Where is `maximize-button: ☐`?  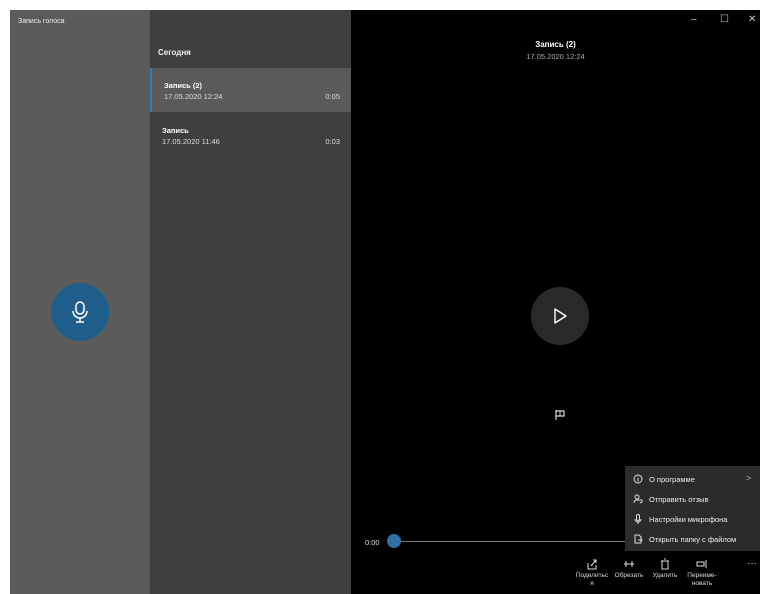 maximize-button: ☐ is located at coordinates (724, 19).